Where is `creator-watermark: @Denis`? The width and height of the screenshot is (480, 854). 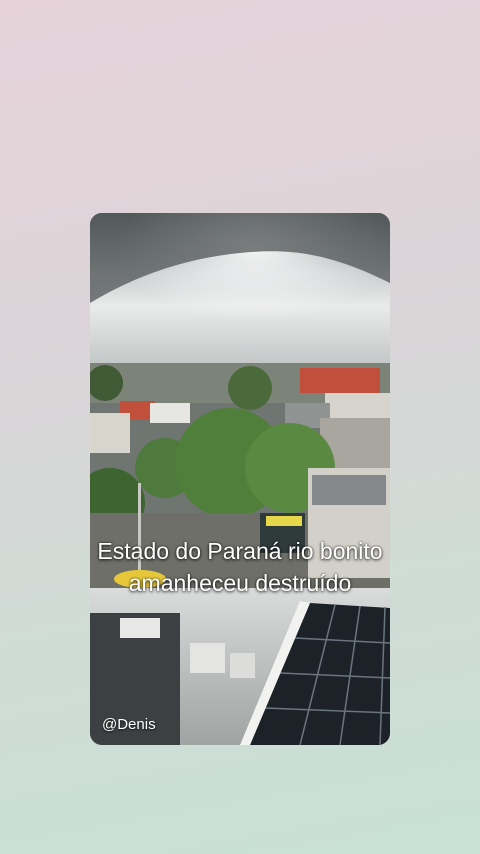
creator-watermark: @Denis is located at coordinates (129, 724).